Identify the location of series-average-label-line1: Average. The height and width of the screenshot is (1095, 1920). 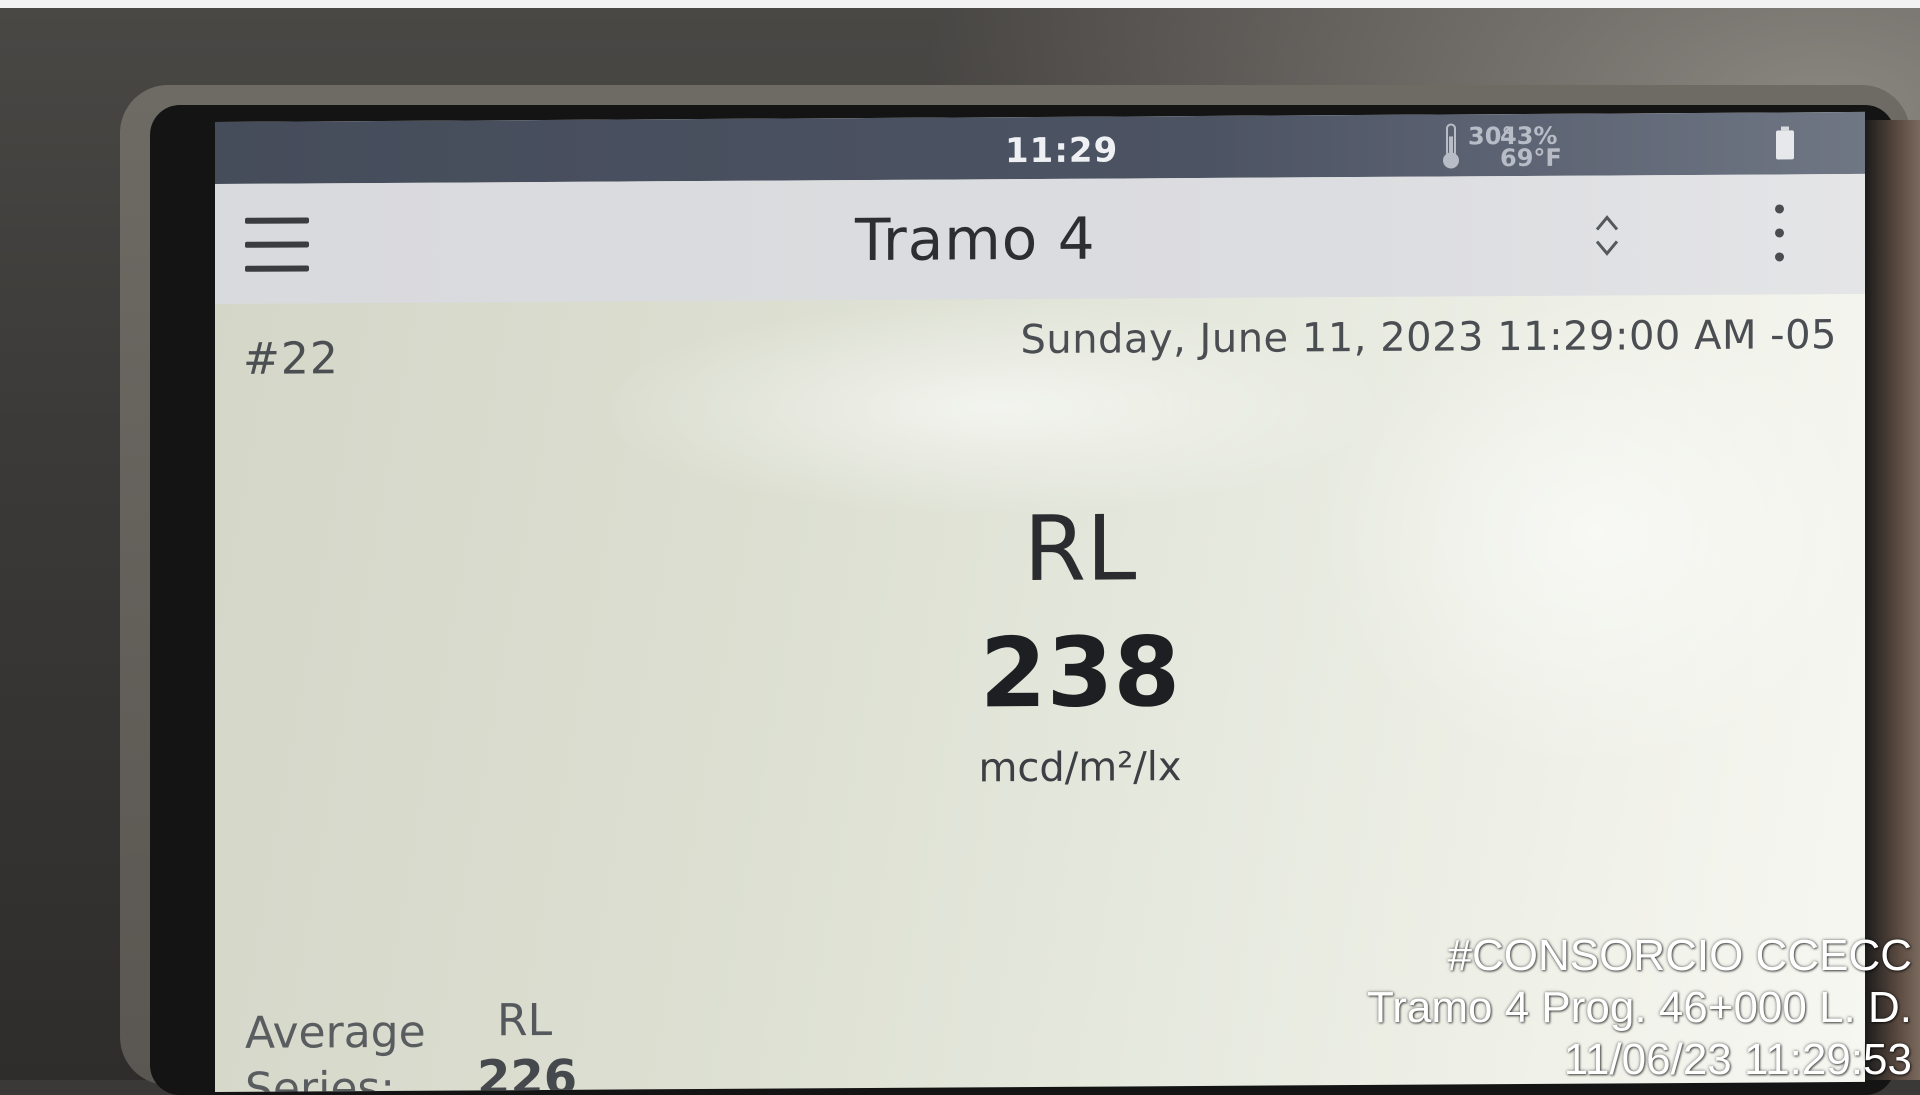
(335, 1032).